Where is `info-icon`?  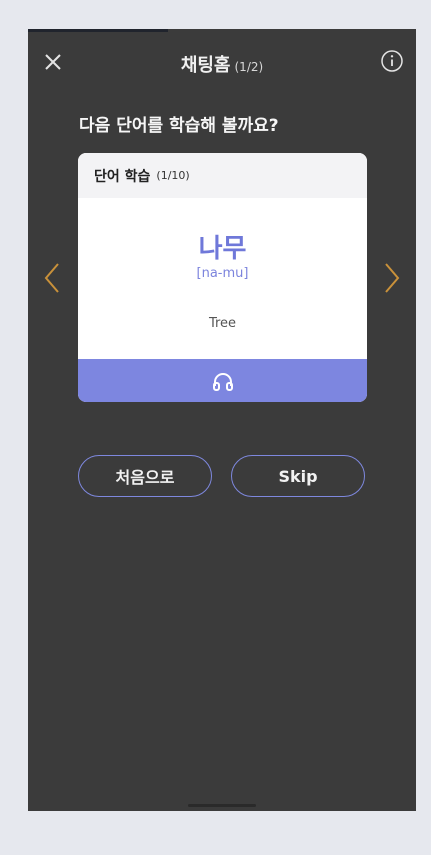
info-icon is located at coordinates (392, 61).